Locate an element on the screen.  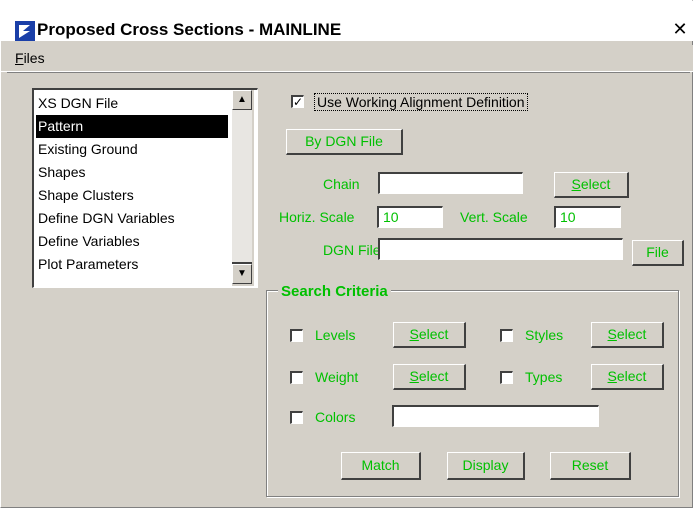
list-item-xs-dgn-file: XS DGN File is located at coordinates (132, 103).